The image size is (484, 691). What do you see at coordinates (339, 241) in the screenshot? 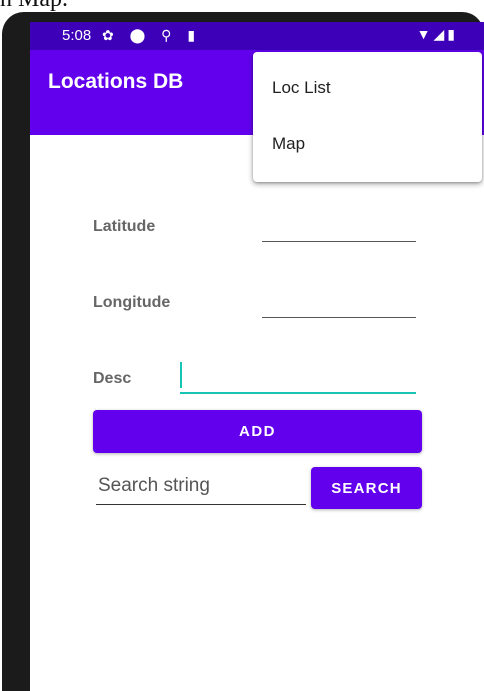
I see `latitude-field` at bounding box center [339, 241].